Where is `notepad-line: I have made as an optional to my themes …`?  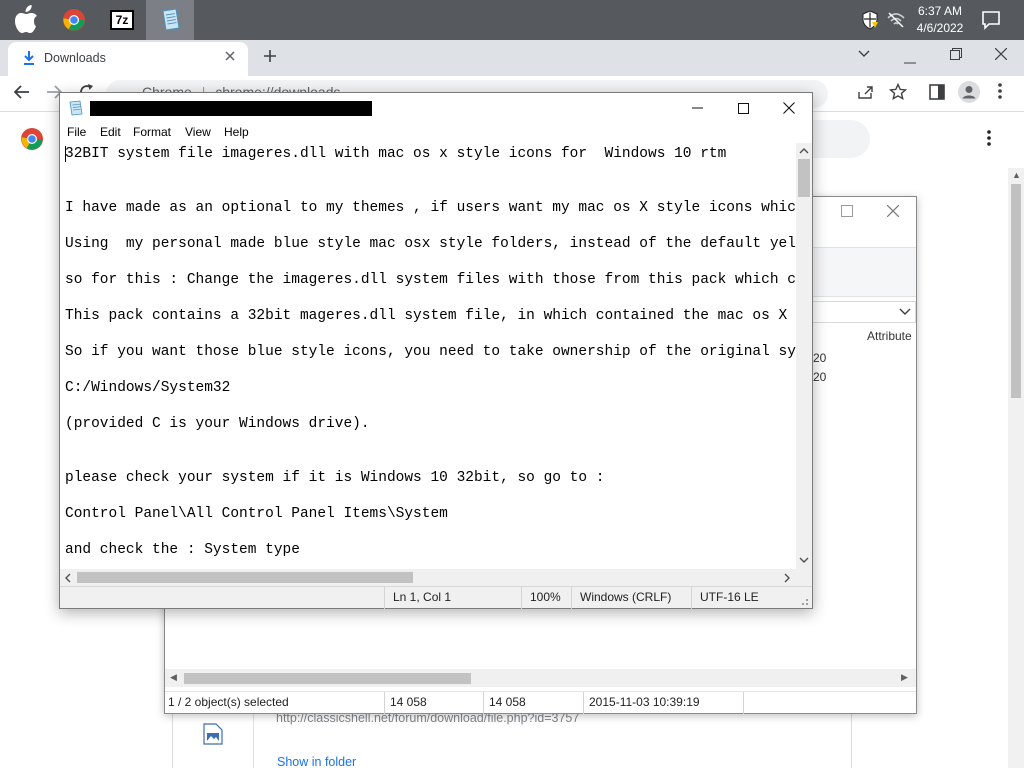
notepad-line: I have made as an optional to my themes … is located at coordinates (430, 208).